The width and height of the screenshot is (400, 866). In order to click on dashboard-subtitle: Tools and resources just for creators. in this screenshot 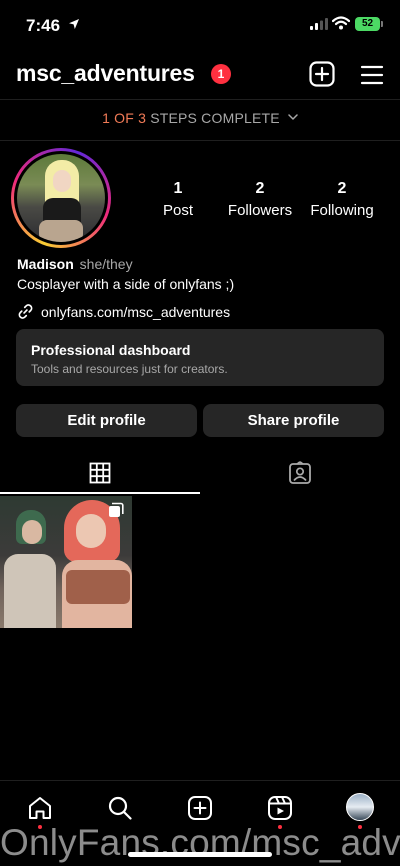, I will do `click(129, 369)`.